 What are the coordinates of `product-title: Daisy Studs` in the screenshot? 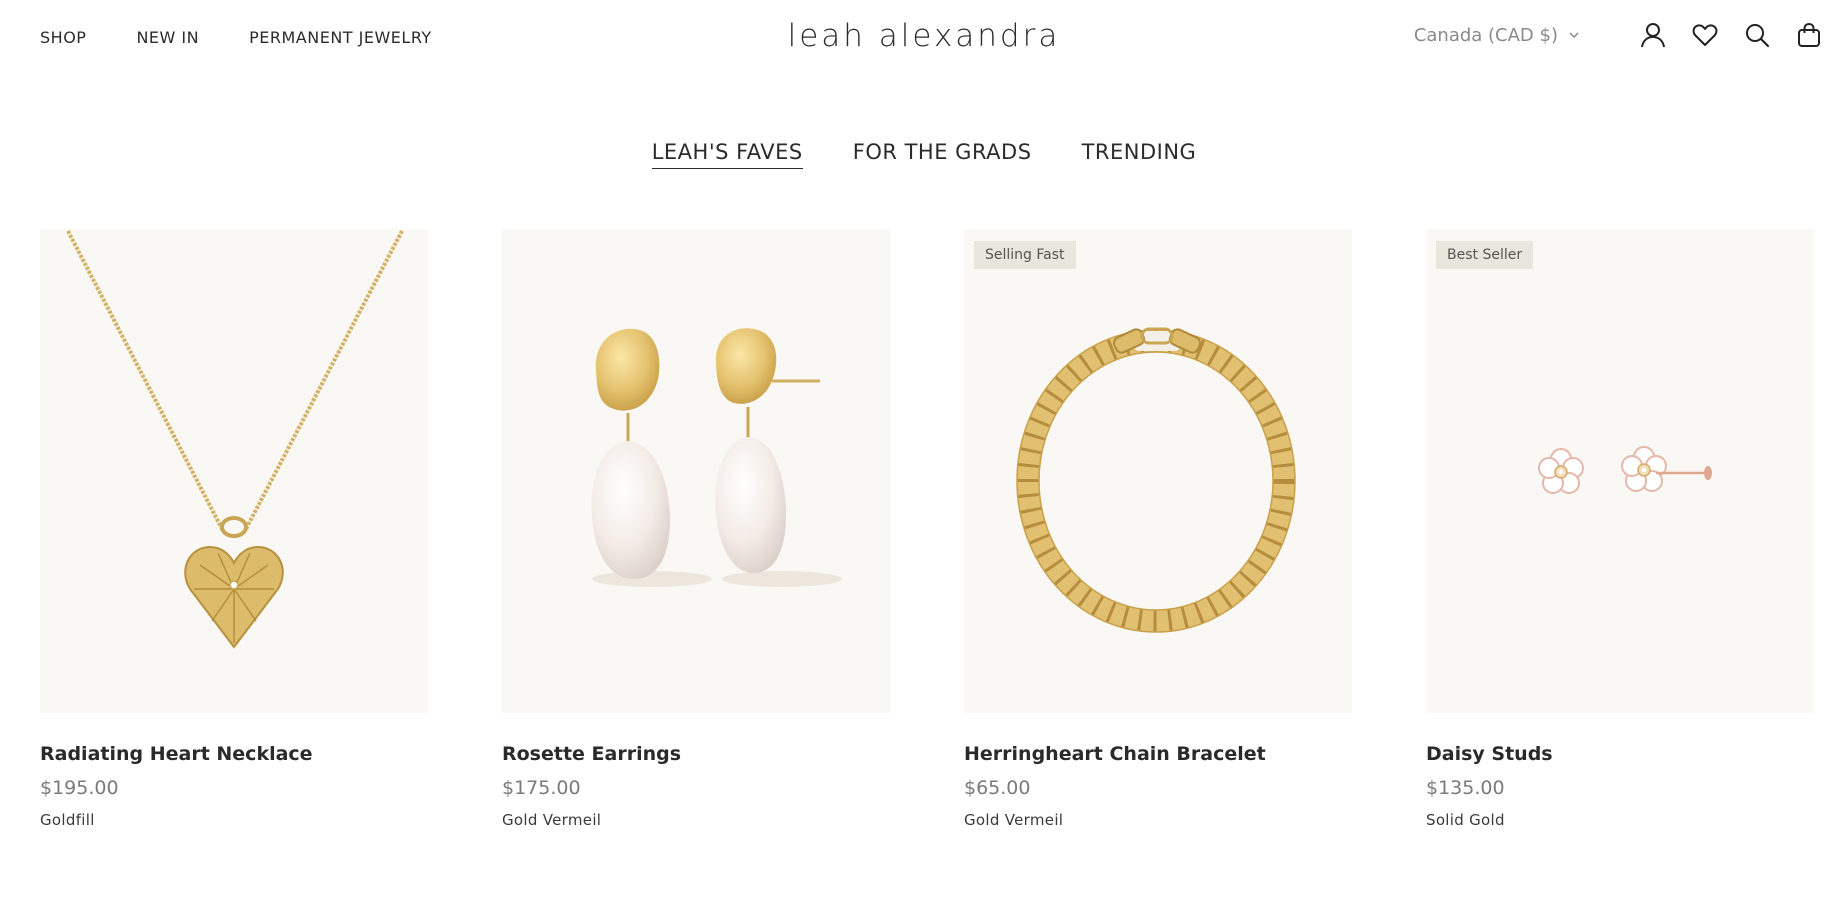 It's located at (1620, 754).